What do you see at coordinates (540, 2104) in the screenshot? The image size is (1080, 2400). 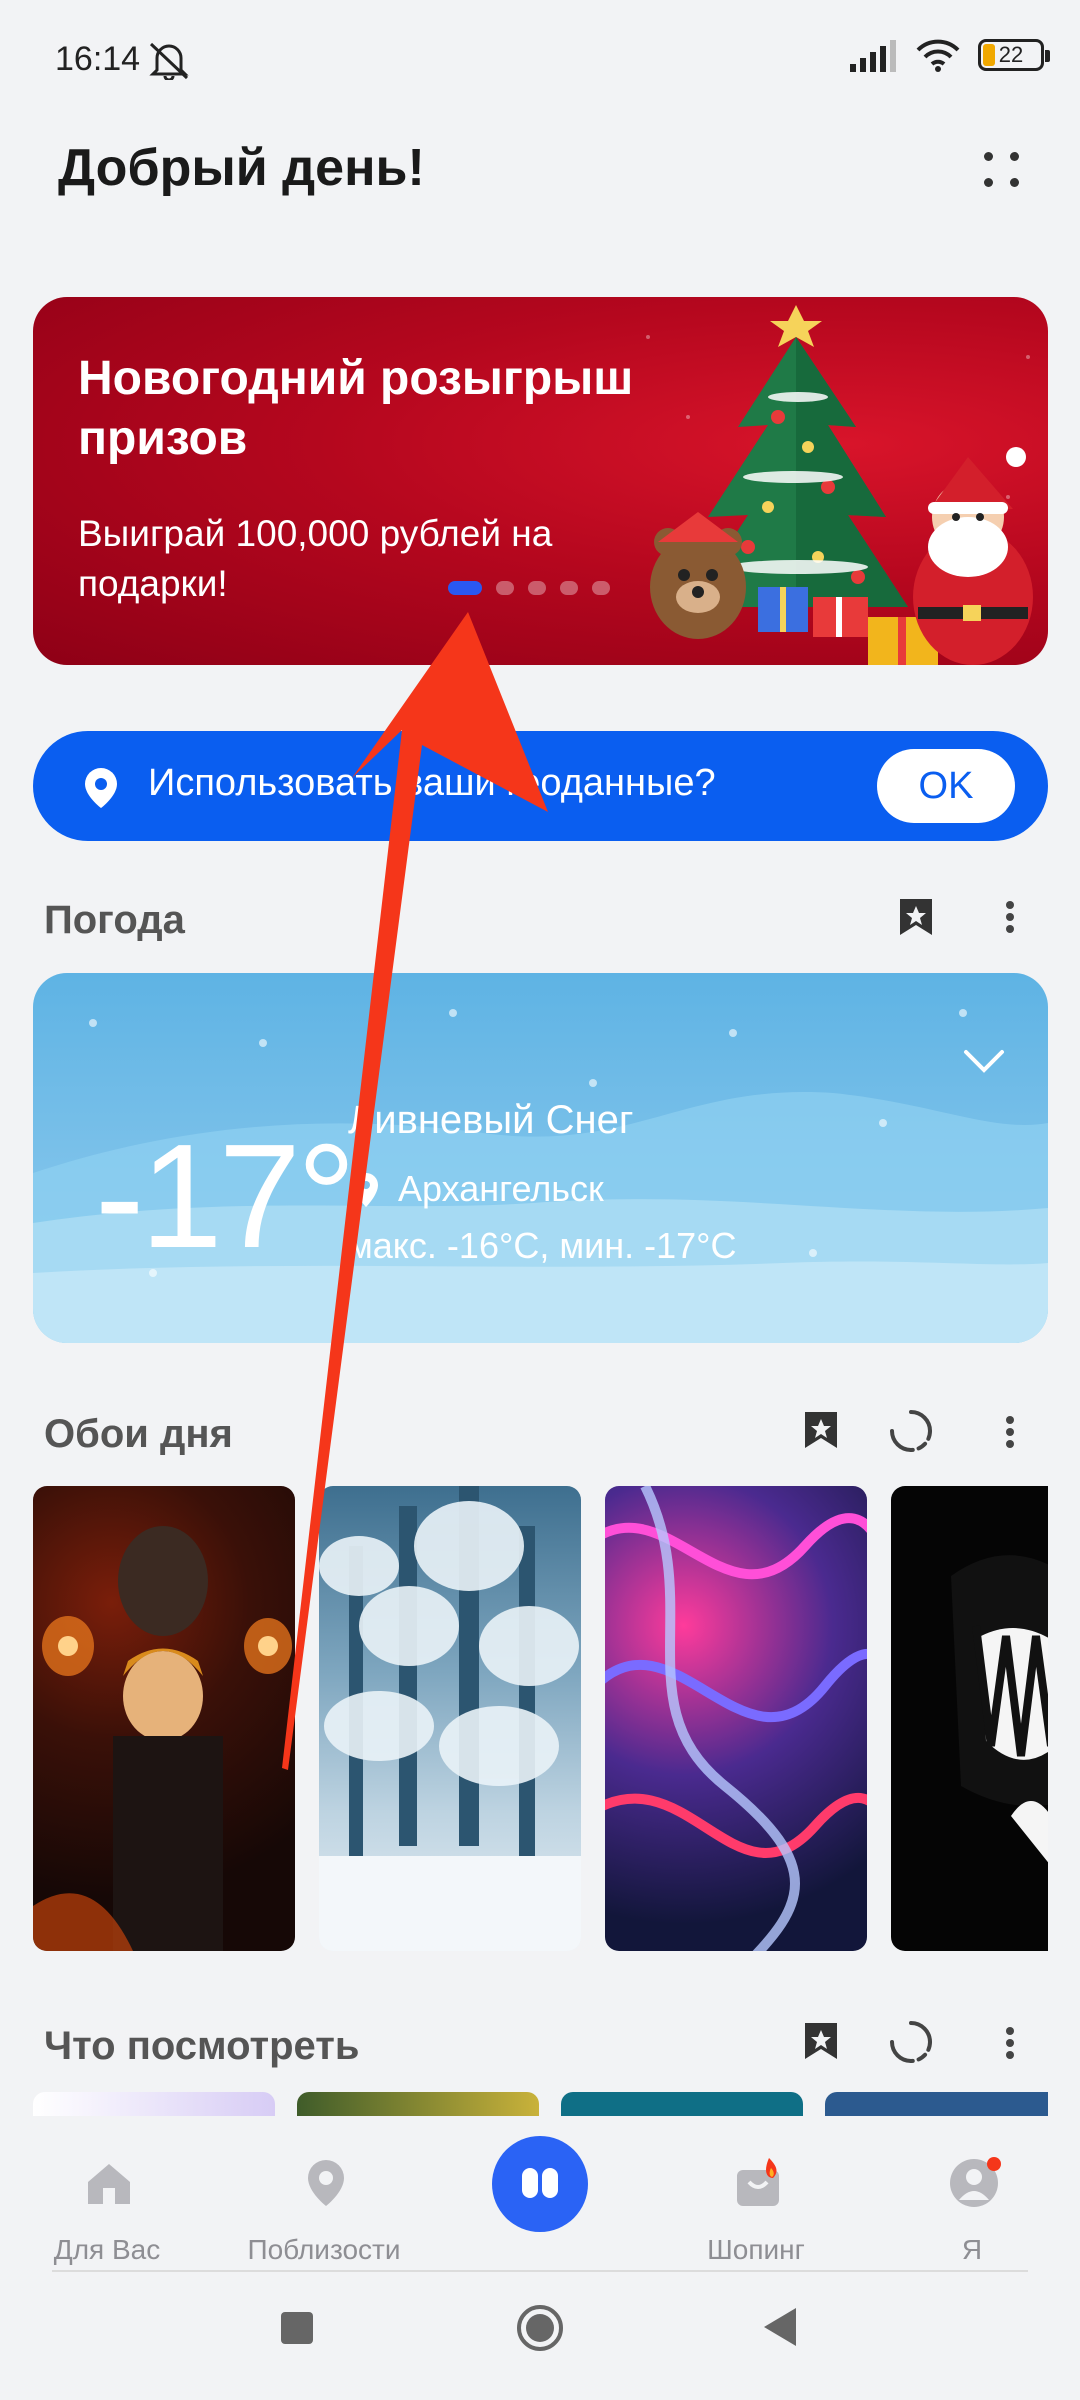 I see `watch-carousel` at bounding box center [540, 2104].